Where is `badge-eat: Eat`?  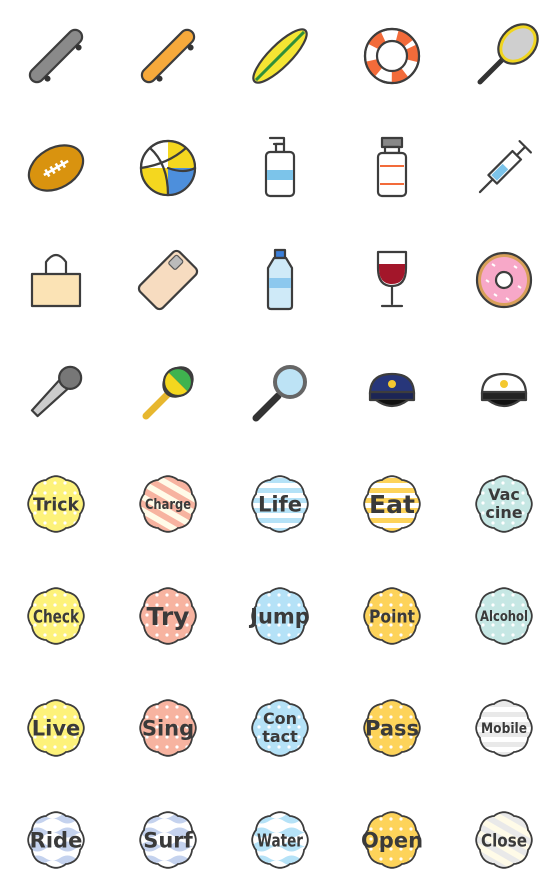 badge-eat: Eat is located at coordinates (392, 504).